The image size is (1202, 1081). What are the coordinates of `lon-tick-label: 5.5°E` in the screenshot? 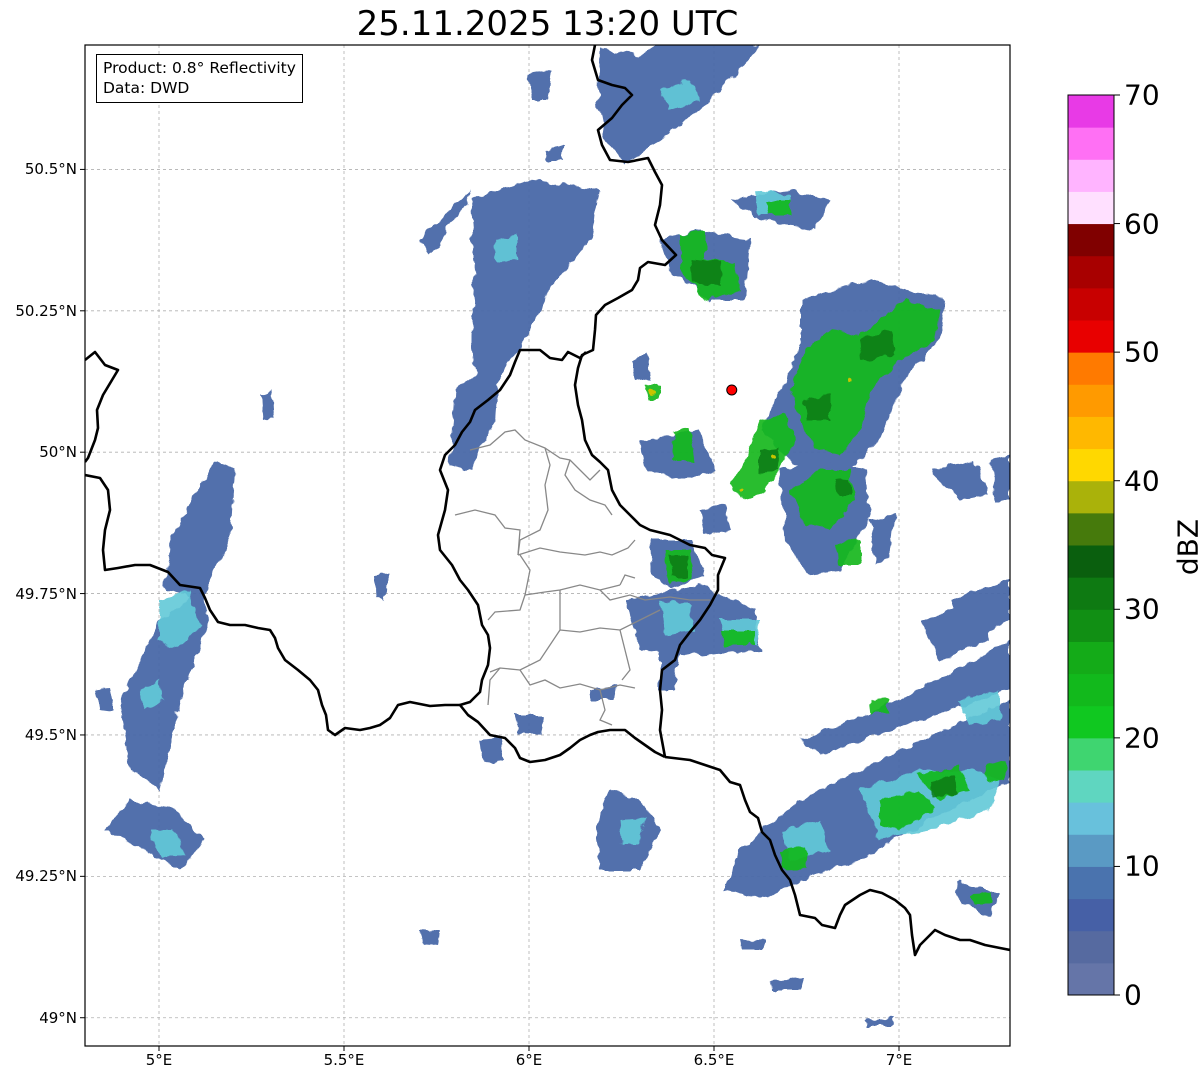 It's located at (344, 1060).